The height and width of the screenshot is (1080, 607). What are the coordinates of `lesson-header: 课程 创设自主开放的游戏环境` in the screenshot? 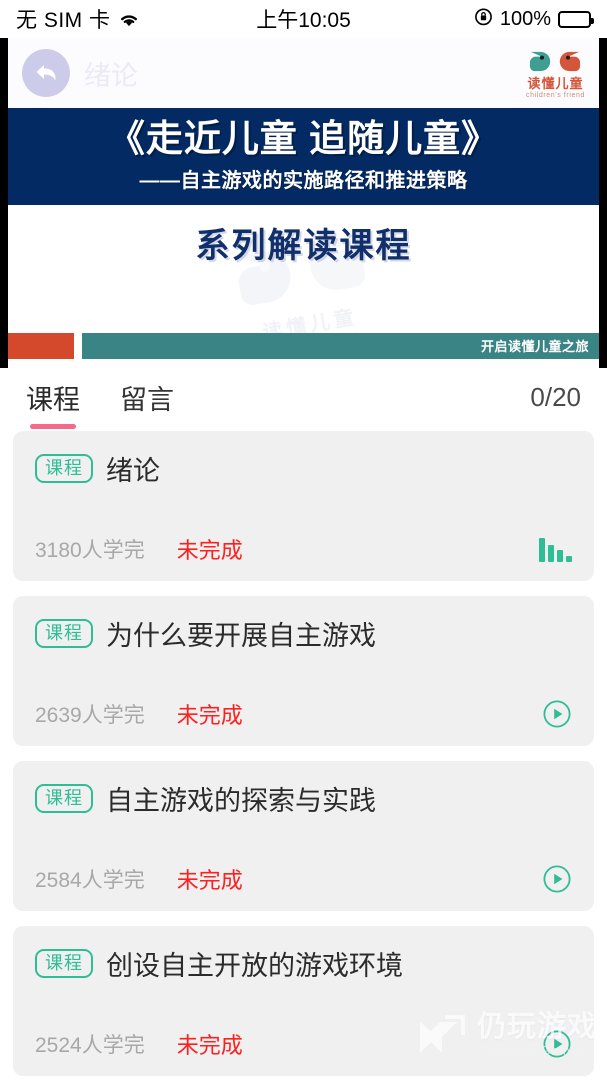 It's located at (303, 963).